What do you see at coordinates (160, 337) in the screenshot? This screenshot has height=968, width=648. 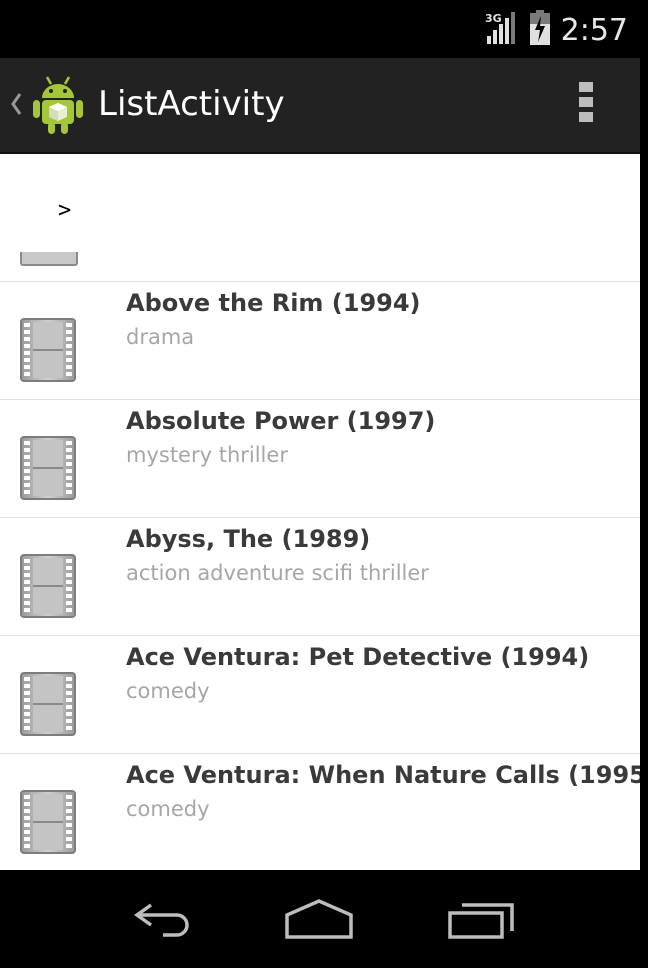 I see `movie-genre: drama` at bounding box center [160, 337].